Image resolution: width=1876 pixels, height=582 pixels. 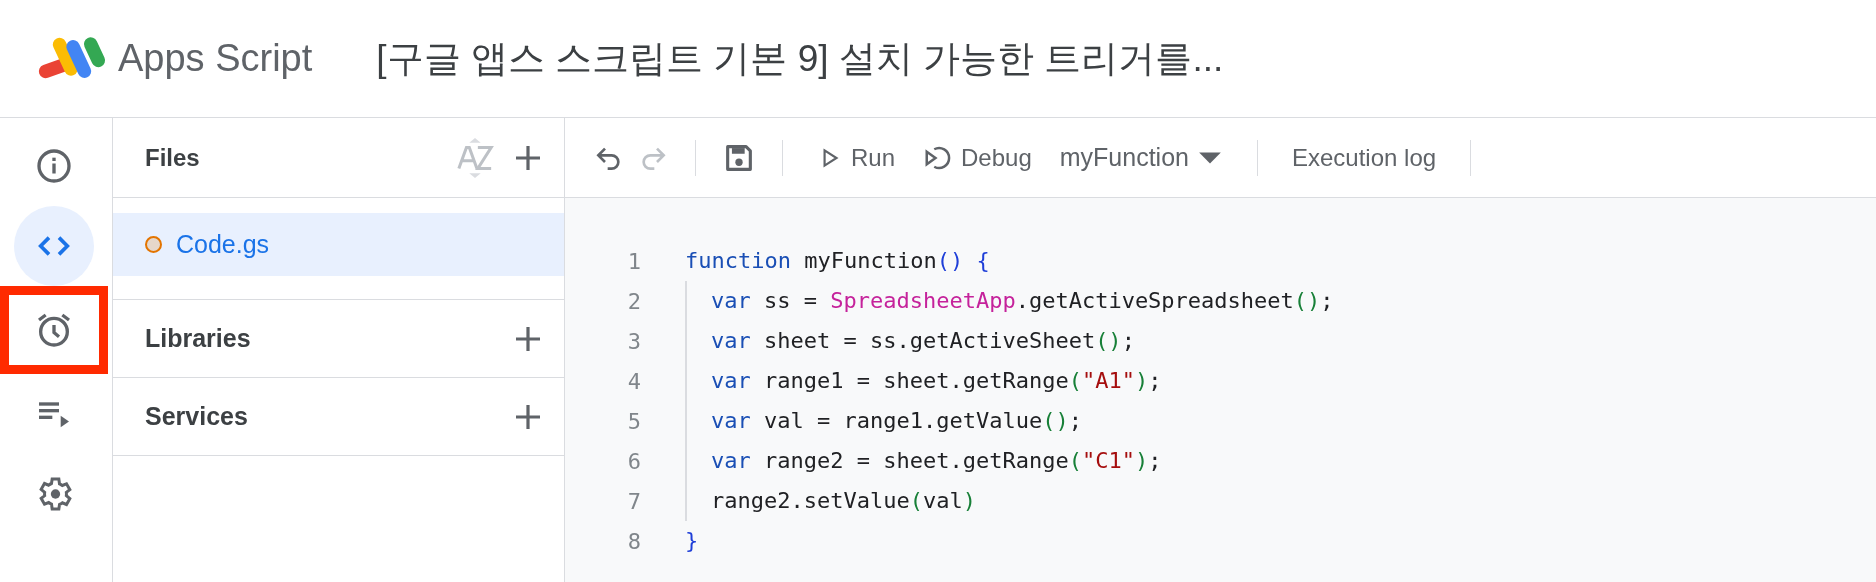 What do you see at coordinates (692, 541) in the screenshot?
I see `code-line: }` at bounding box center [692, 541].